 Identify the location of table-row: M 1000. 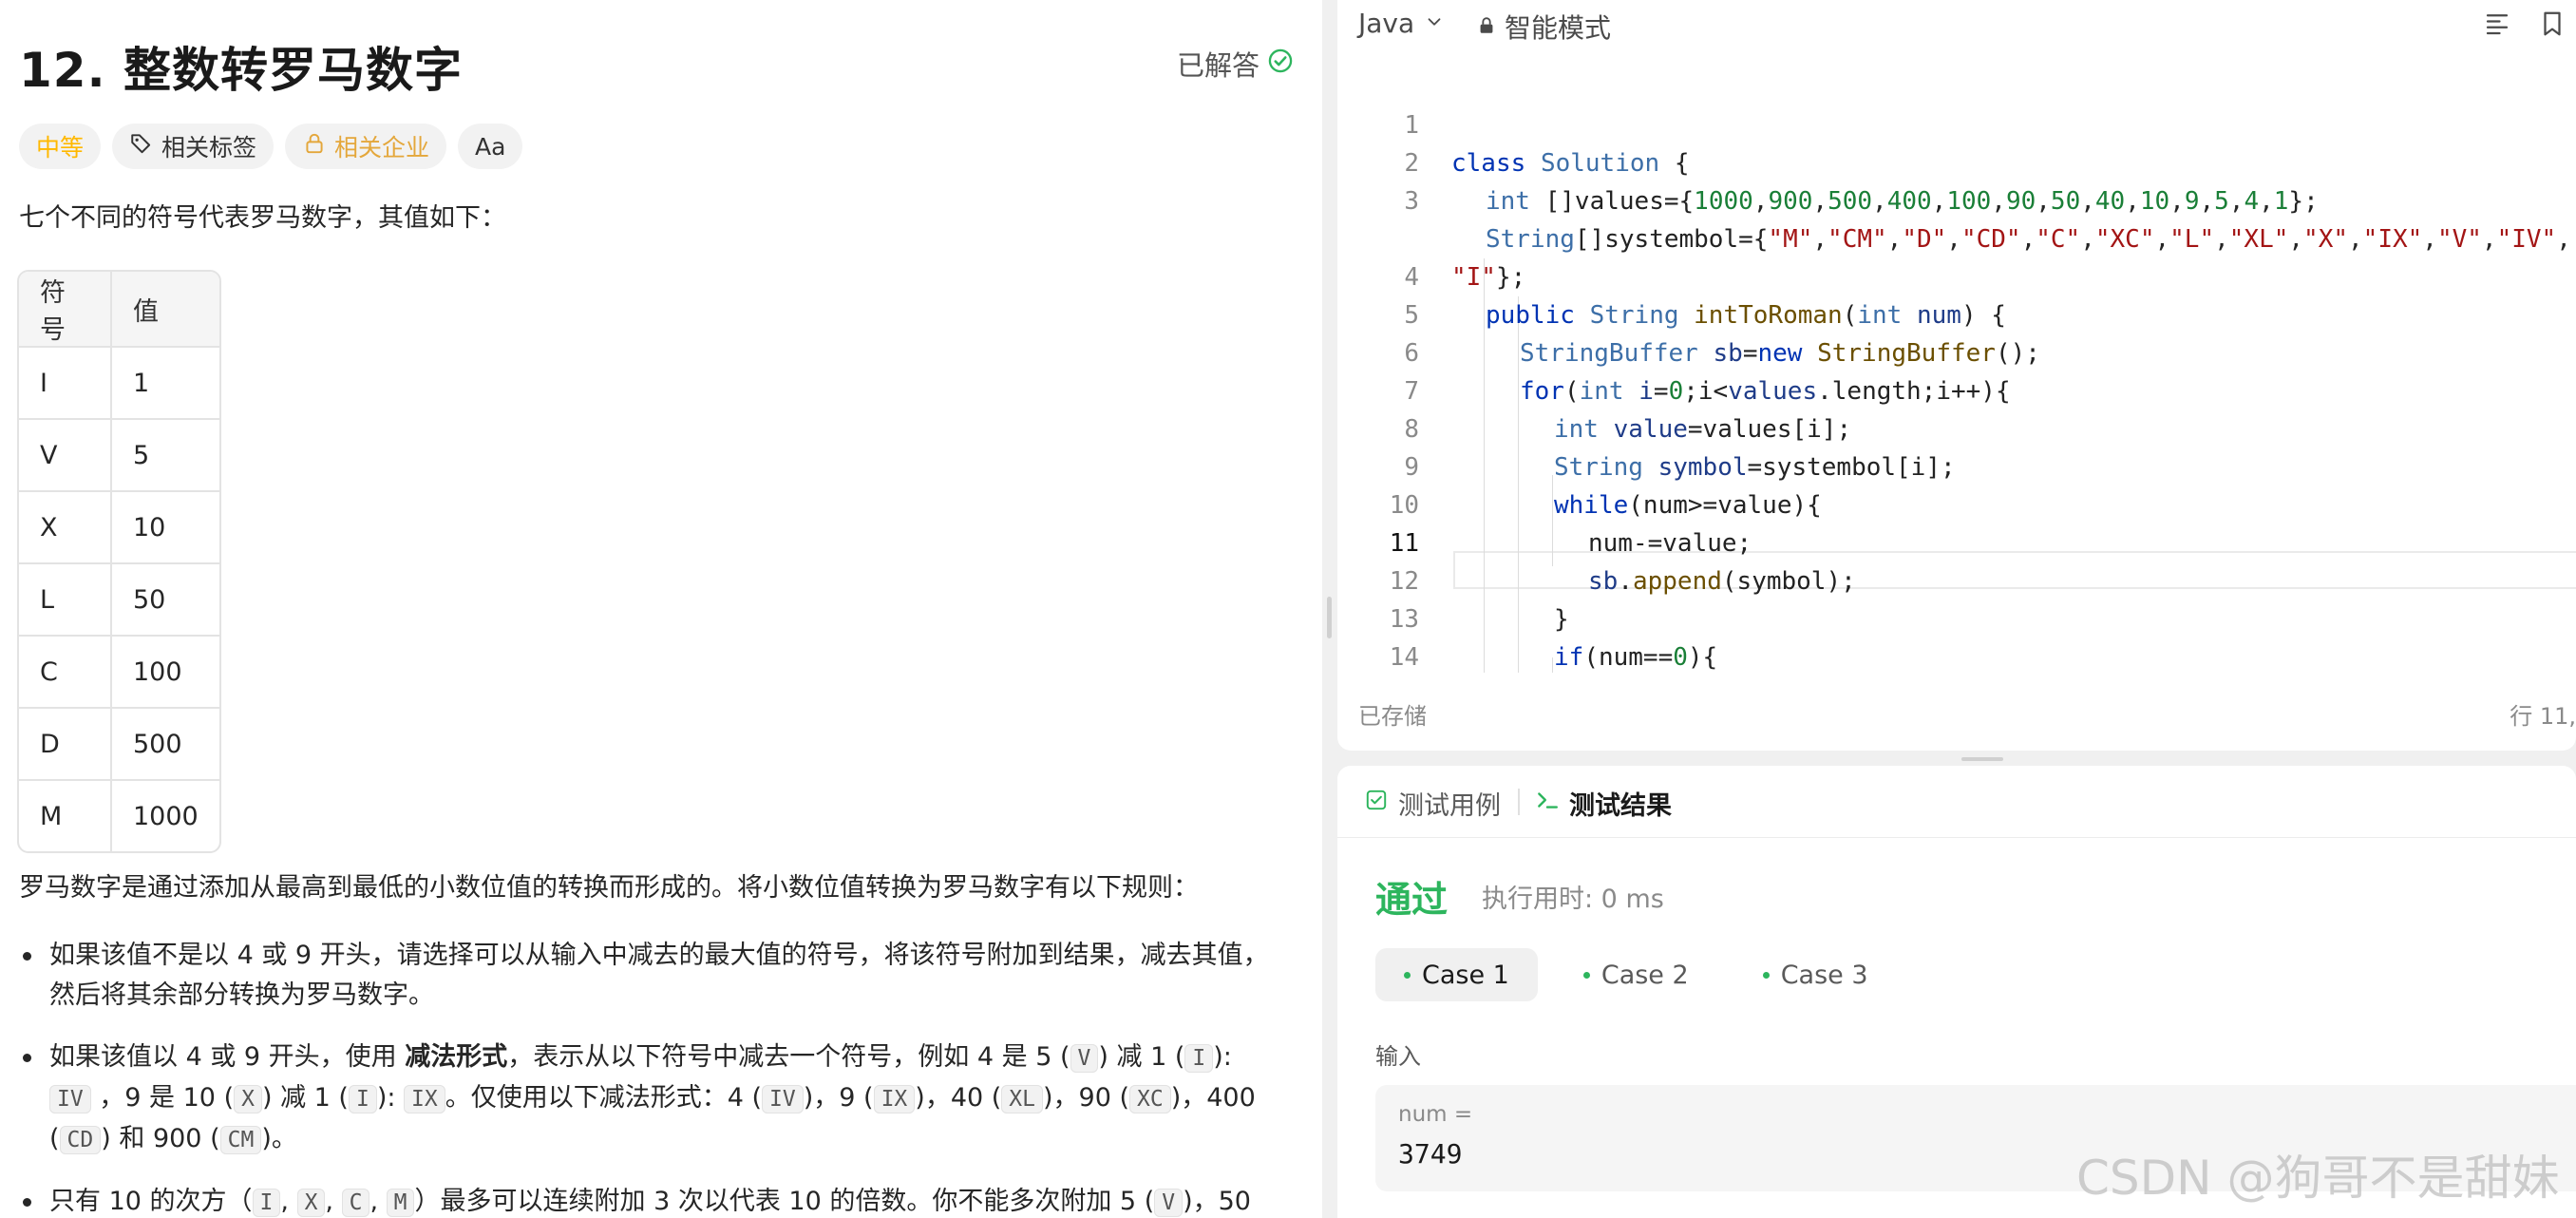
(119, 815).